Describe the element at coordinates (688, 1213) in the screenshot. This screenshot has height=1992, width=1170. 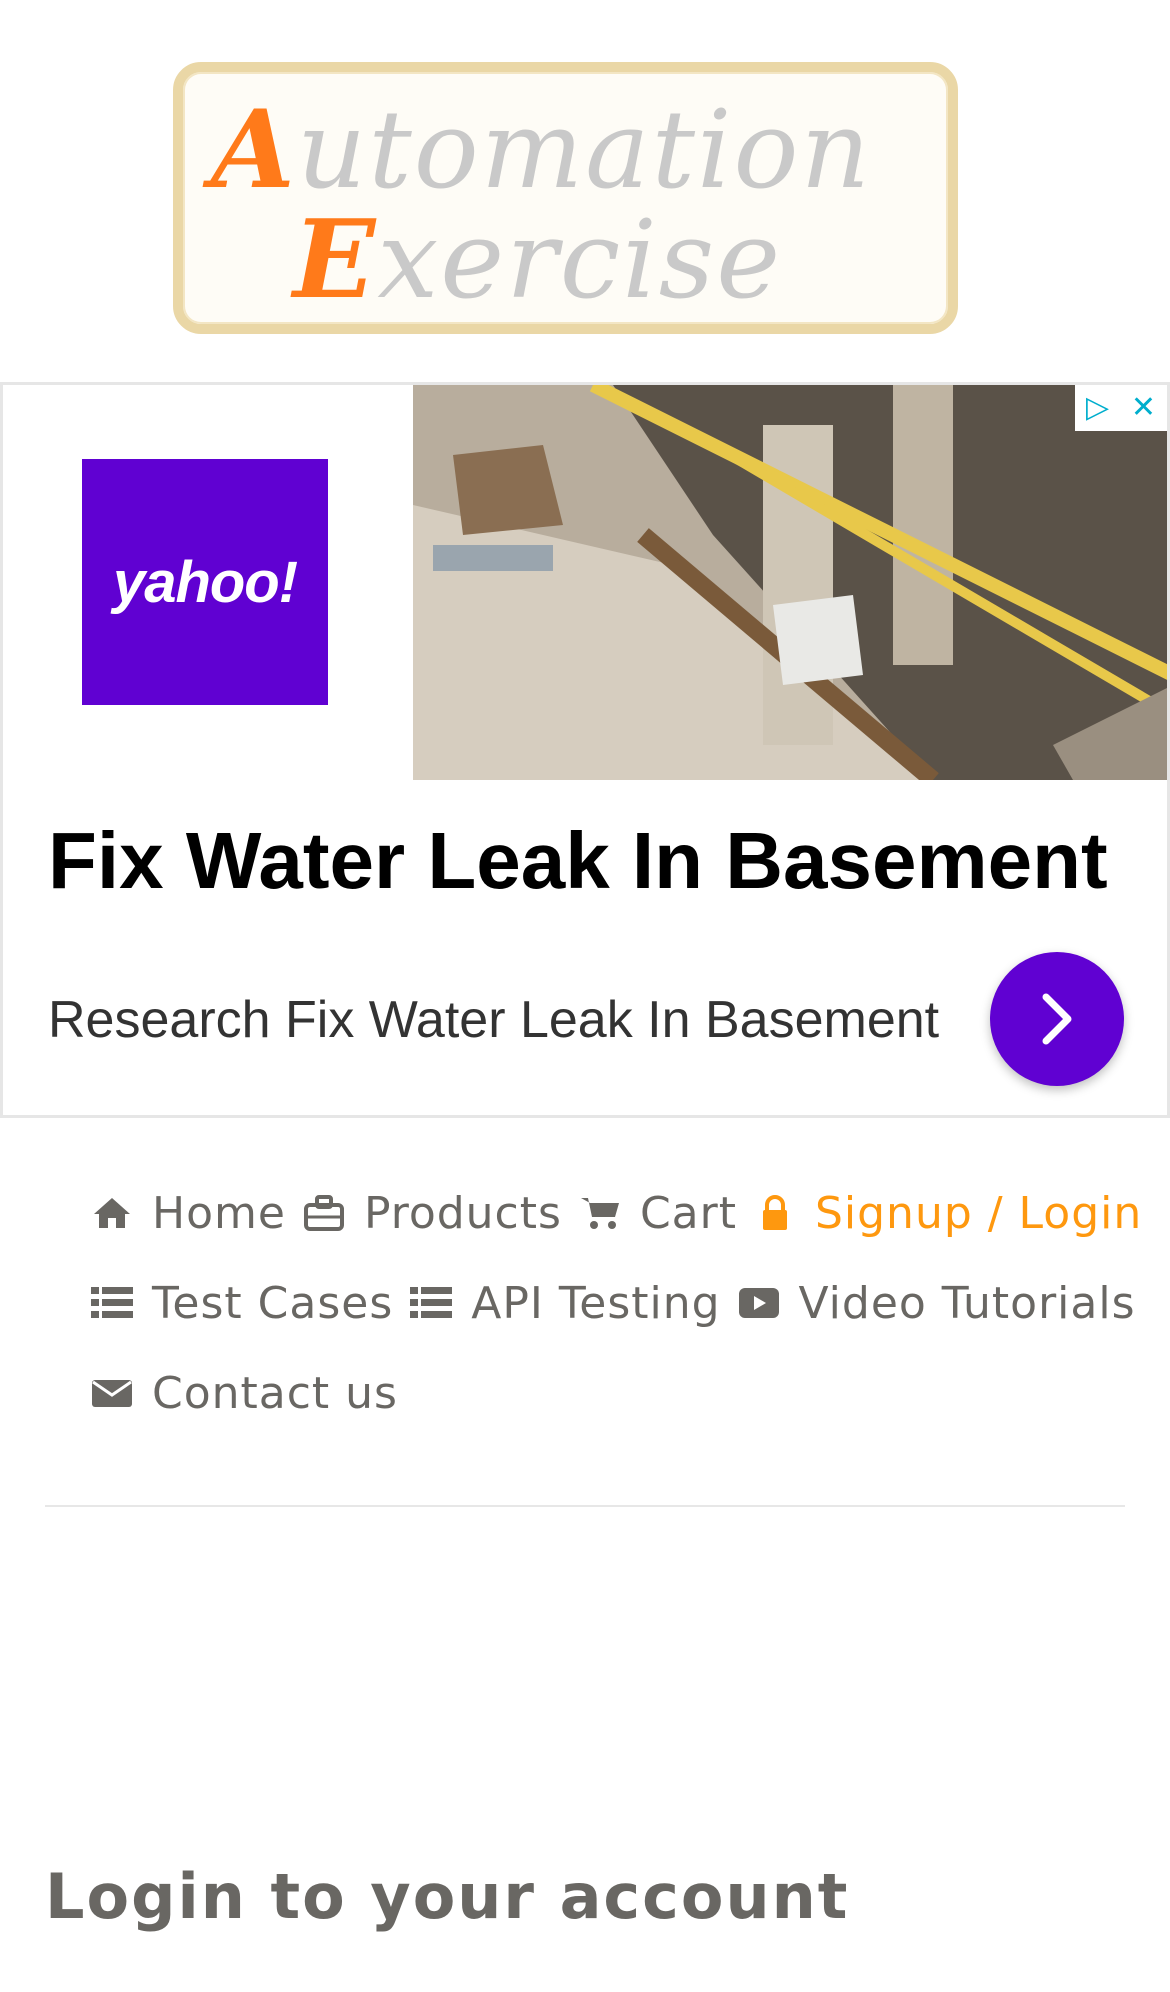
I see `nav-item-label: Cart` at that location.